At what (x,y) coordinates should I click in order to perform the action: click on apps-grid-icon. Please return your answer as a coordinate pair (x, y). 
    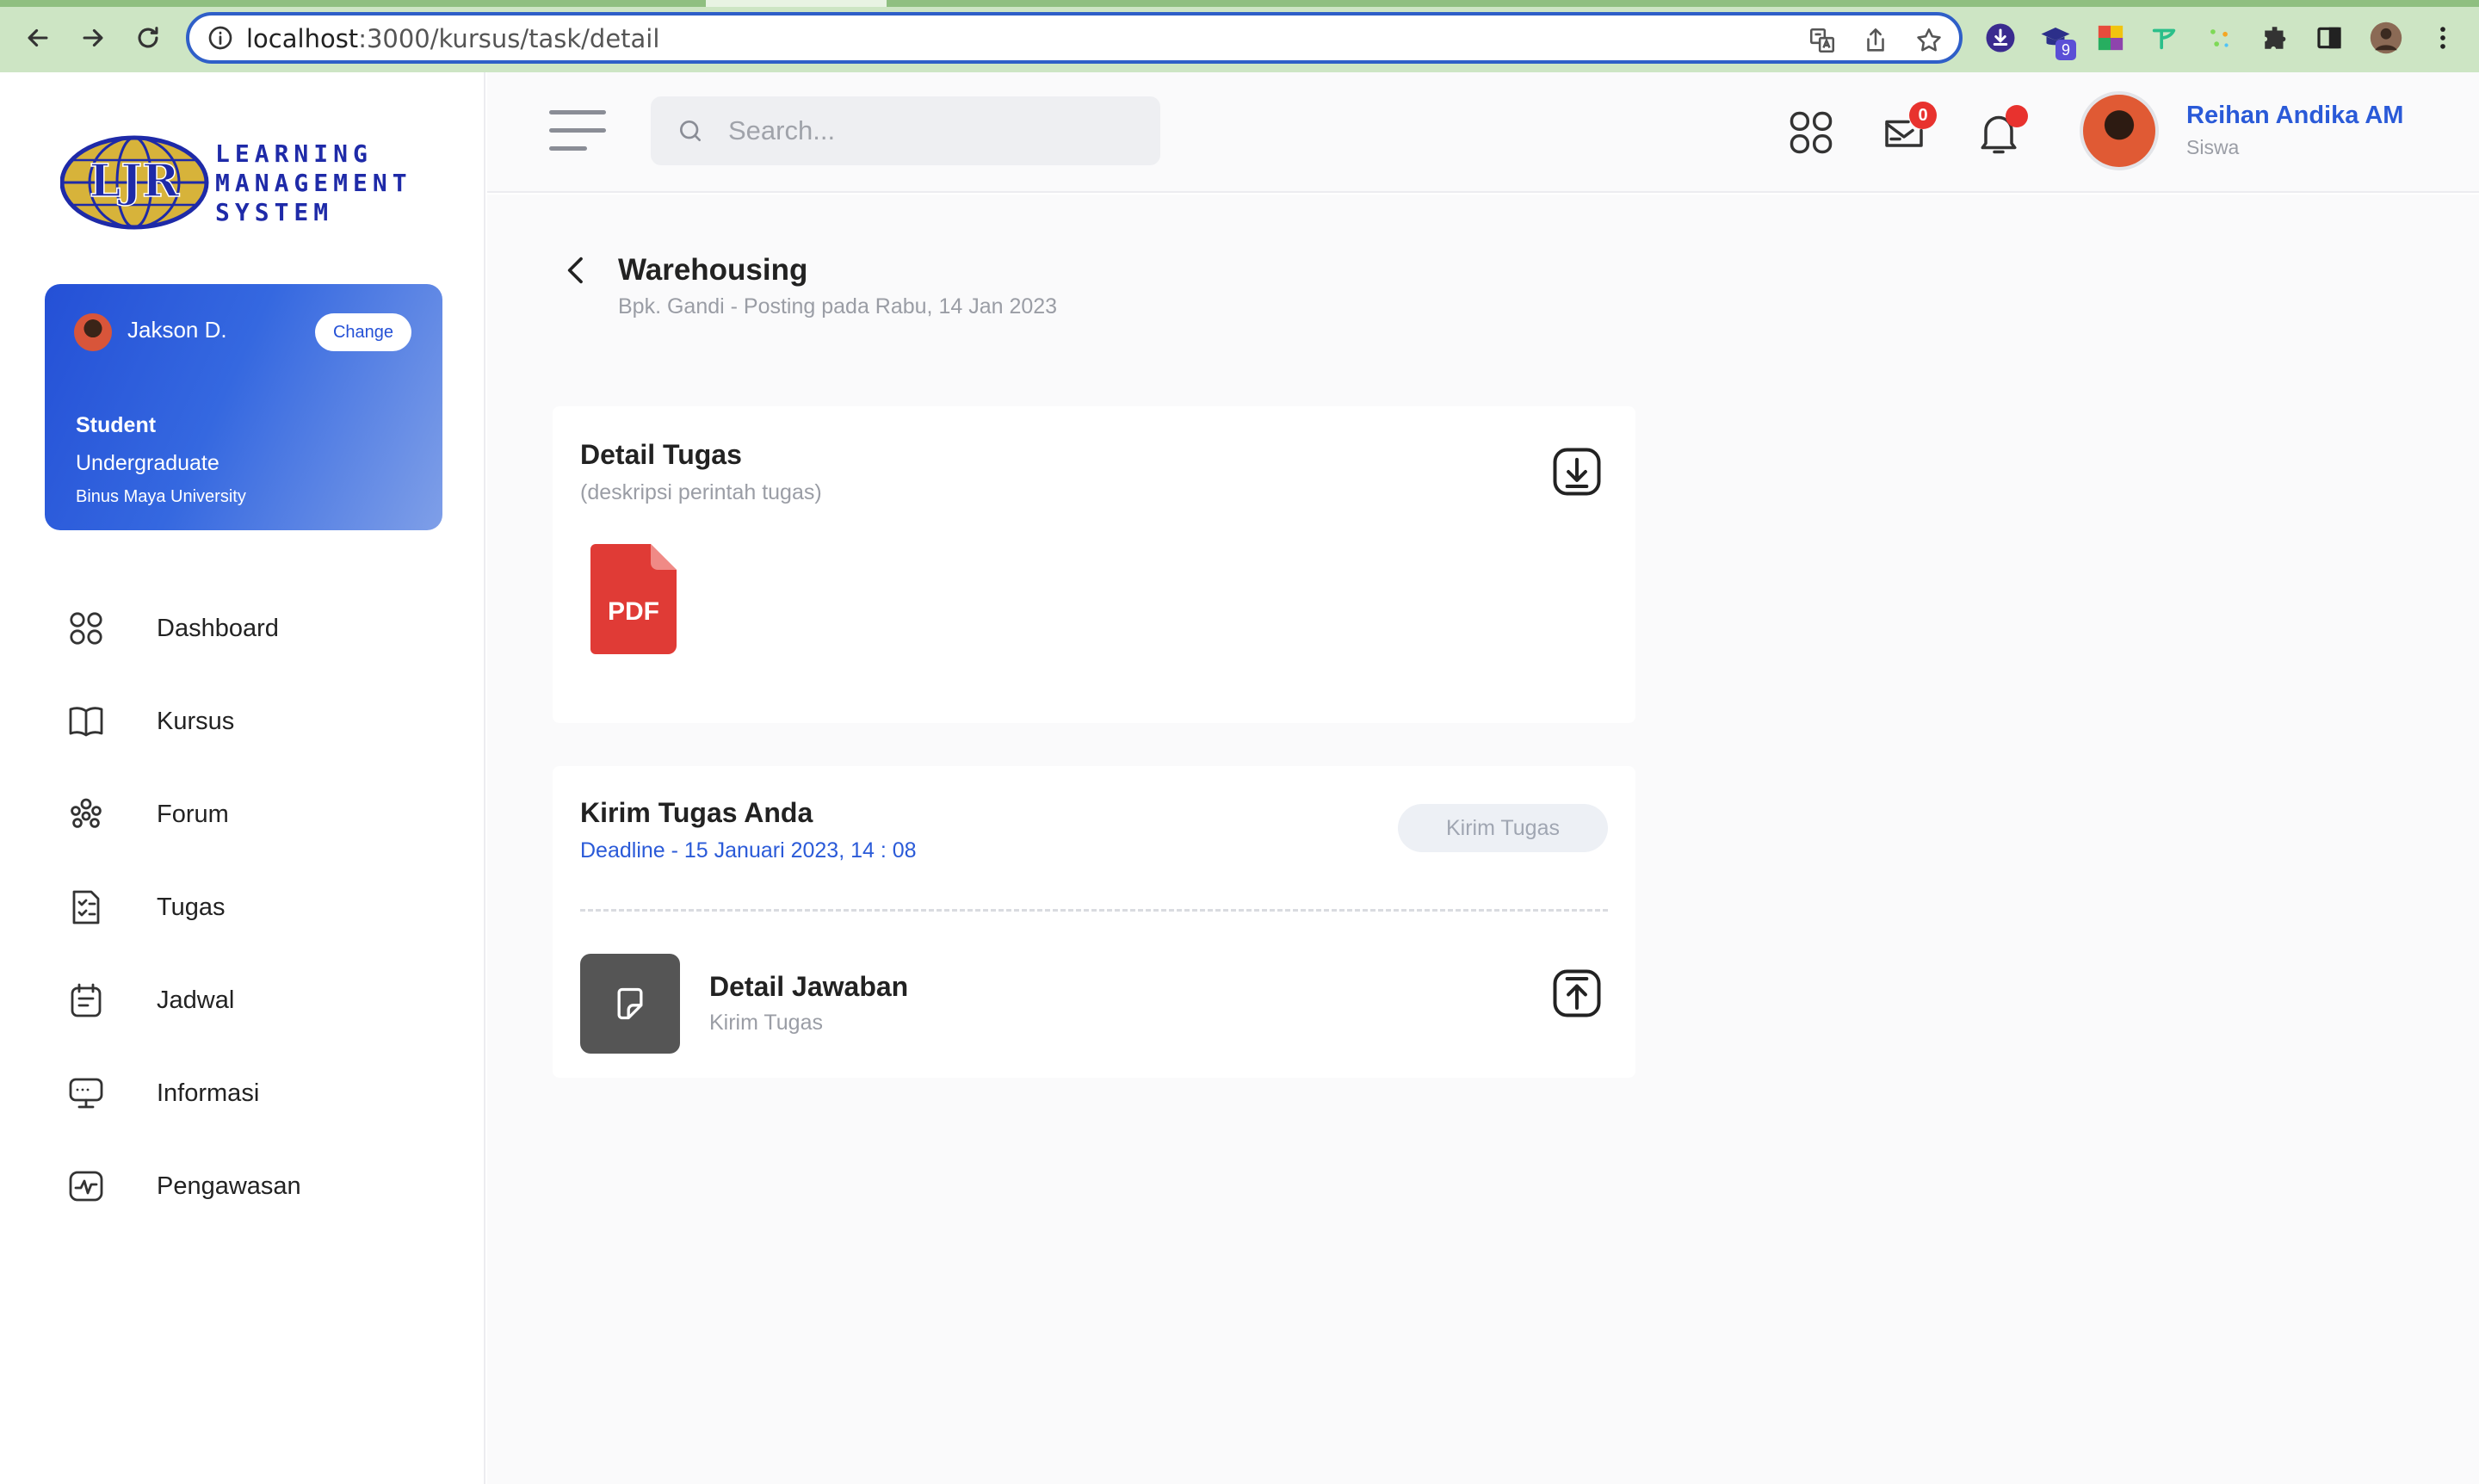
    Looking at the image, I should click on (1811, 132).